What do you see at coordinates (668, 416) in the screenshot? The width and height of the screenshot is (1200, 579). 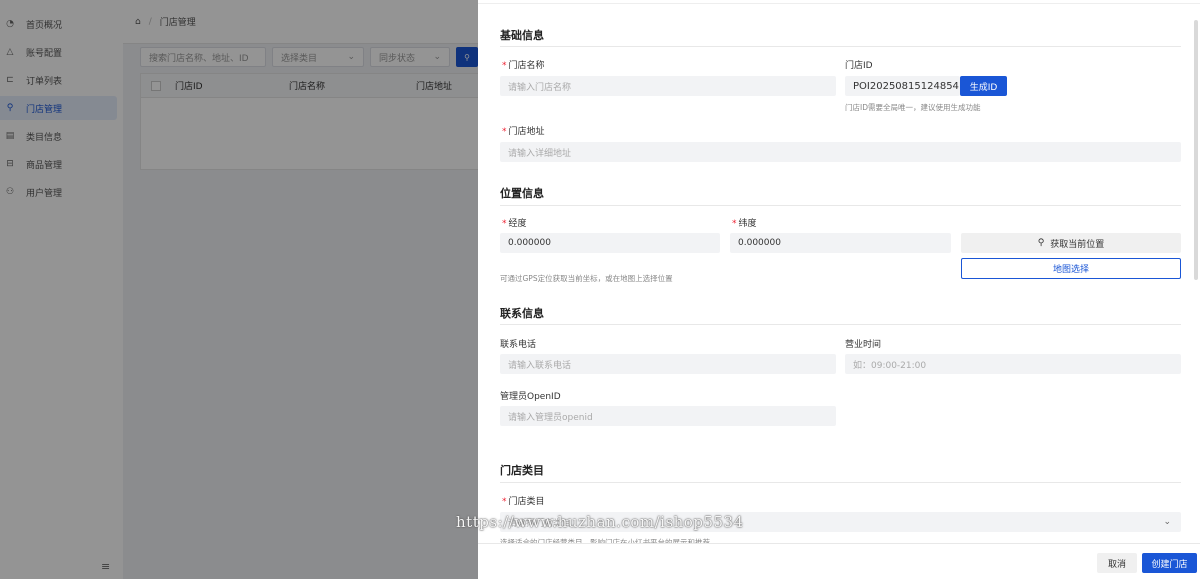 I see `openid-input: 请输入管理员openid` at bounding box center [668, 416].